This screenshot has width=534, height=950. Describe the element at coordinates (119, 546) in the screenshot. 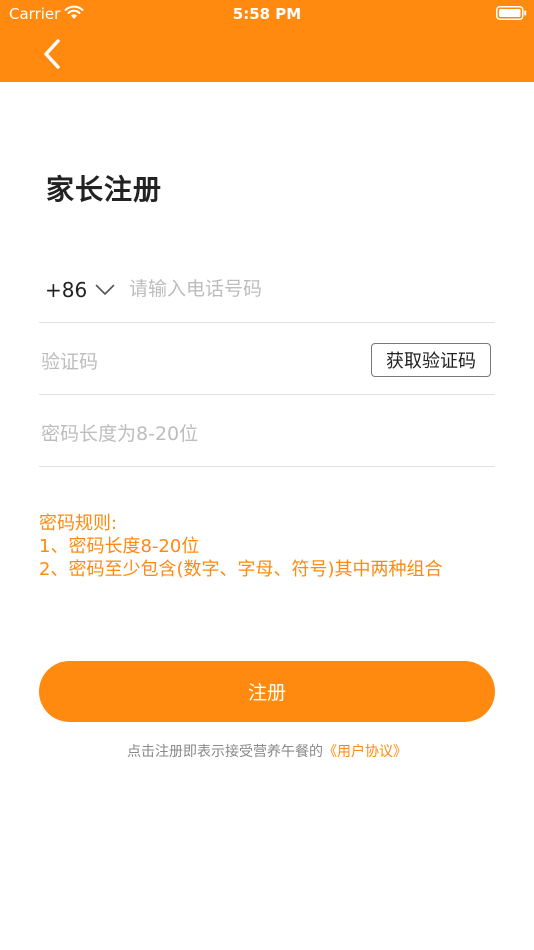

I see `password-rule-item: 1、密码长度8-20位` at that location.